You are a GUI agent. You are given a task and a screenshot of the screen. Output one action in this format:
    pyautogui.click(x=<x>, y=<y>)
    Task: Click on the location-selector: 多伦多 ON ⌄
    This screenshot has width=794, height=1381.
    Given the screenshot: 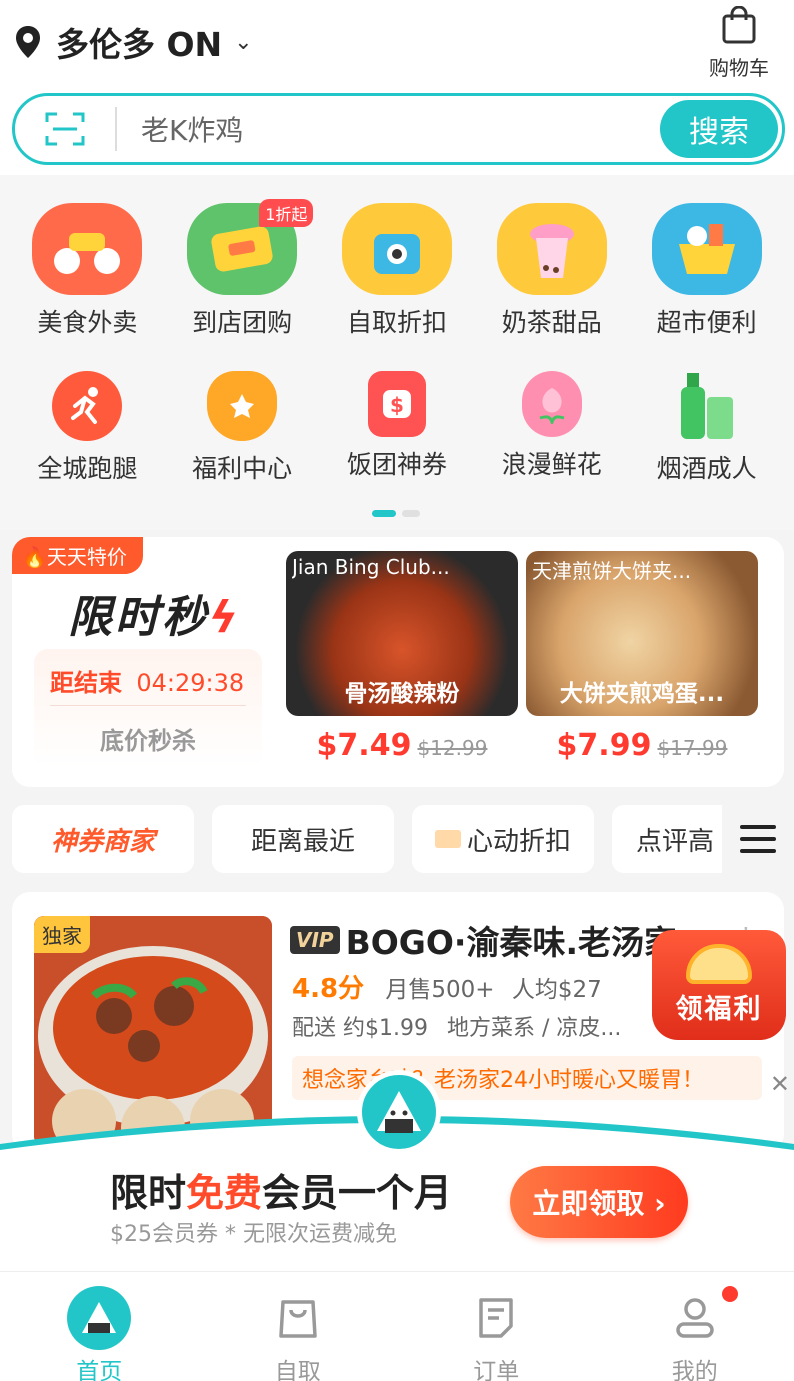 What is the action you would take?
    pyautogui.click(x=133, y=42)
    